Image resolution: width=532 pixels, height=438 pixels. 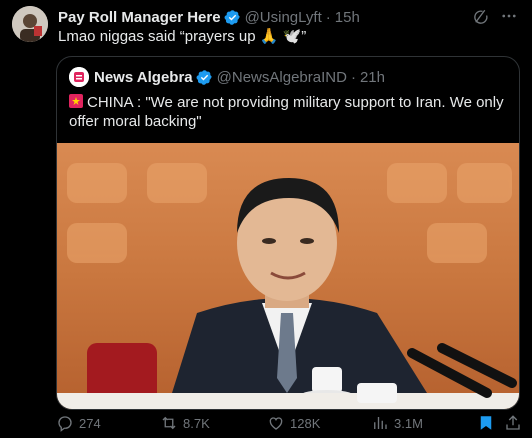 I want to click on quoted-author-handle: @NewsAlgebraIND, so click(x=281, y=77).